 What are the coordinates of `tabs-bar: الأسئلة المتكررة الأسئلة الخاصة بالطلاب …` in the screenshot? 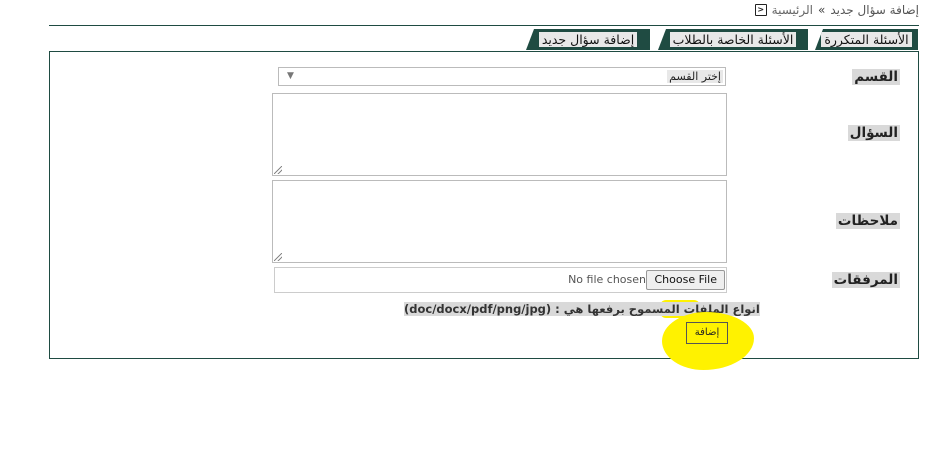 It's located at (484, 38).